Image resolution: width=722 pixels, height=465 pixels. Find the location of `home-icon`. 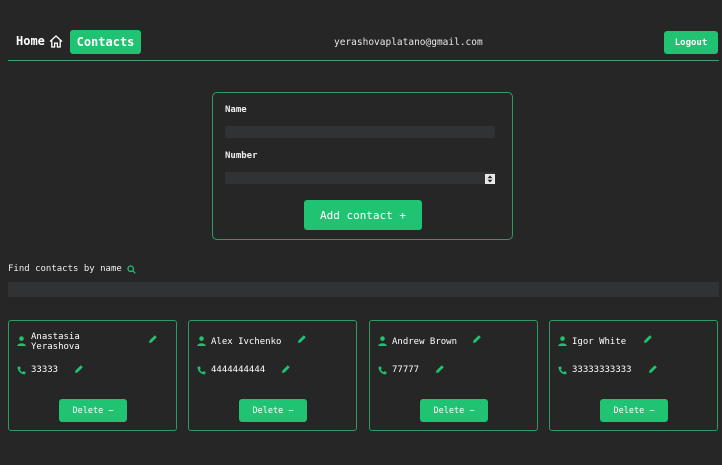

home-icon is located at coordinates (56, 41).